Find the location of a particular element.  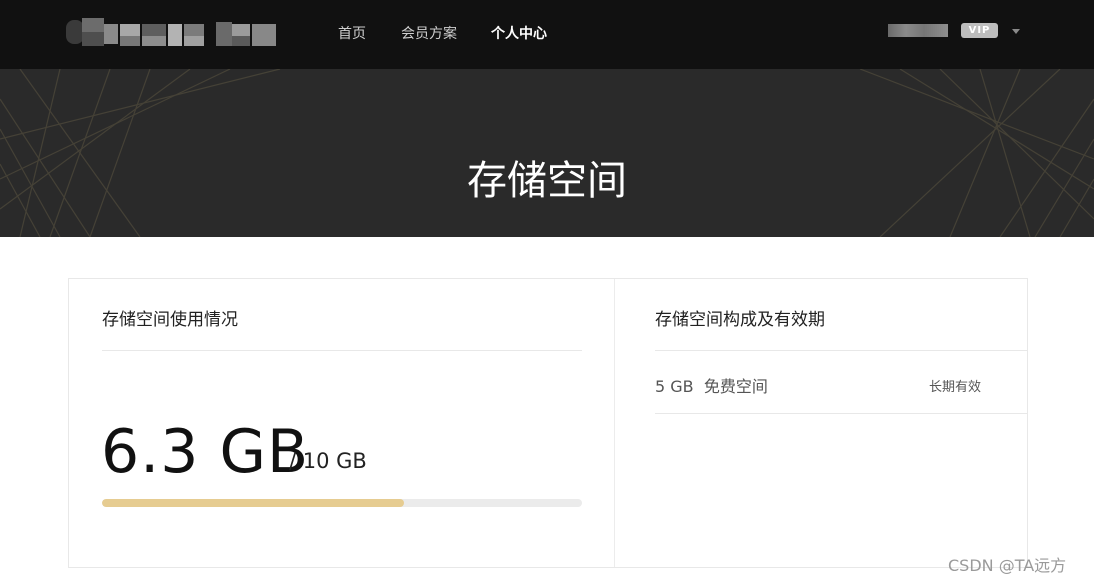

chevron-down-icon is located at coordinates (1016, 31).